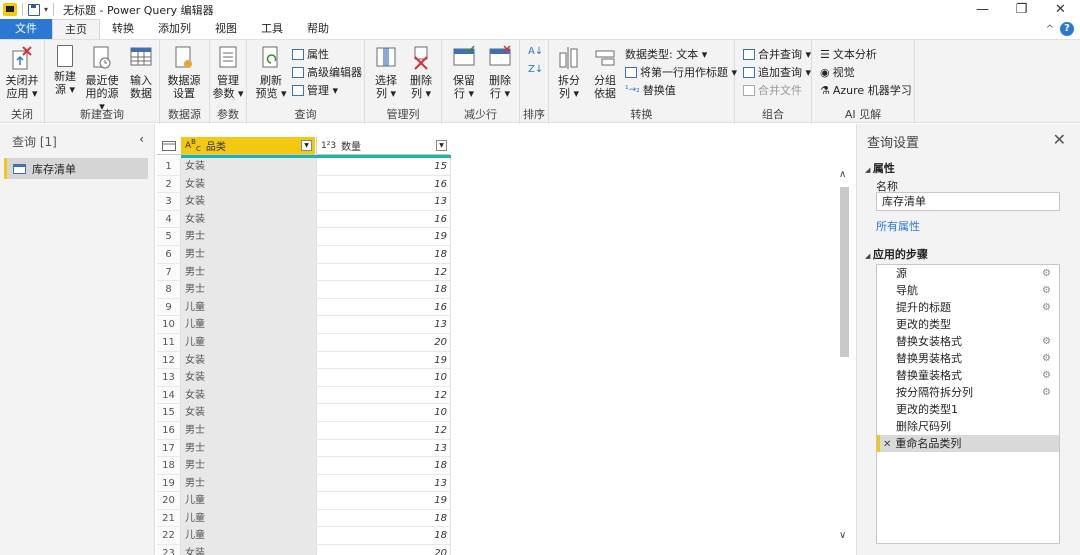 This screenshot has height=555, width=1080. Describe the element at coordinates (383, 342) in the screenshot. I see `quantity-cell: 20` at that location.